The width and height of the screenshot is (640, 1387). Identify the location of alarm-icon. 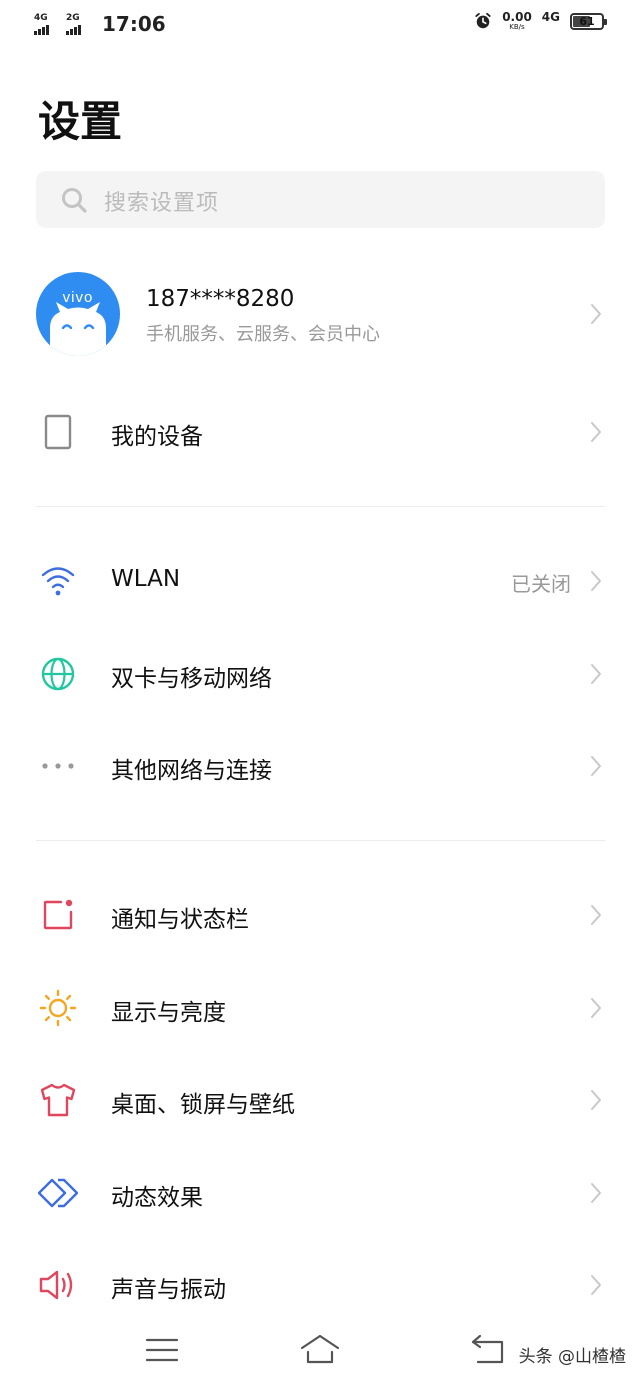
(483, 20).